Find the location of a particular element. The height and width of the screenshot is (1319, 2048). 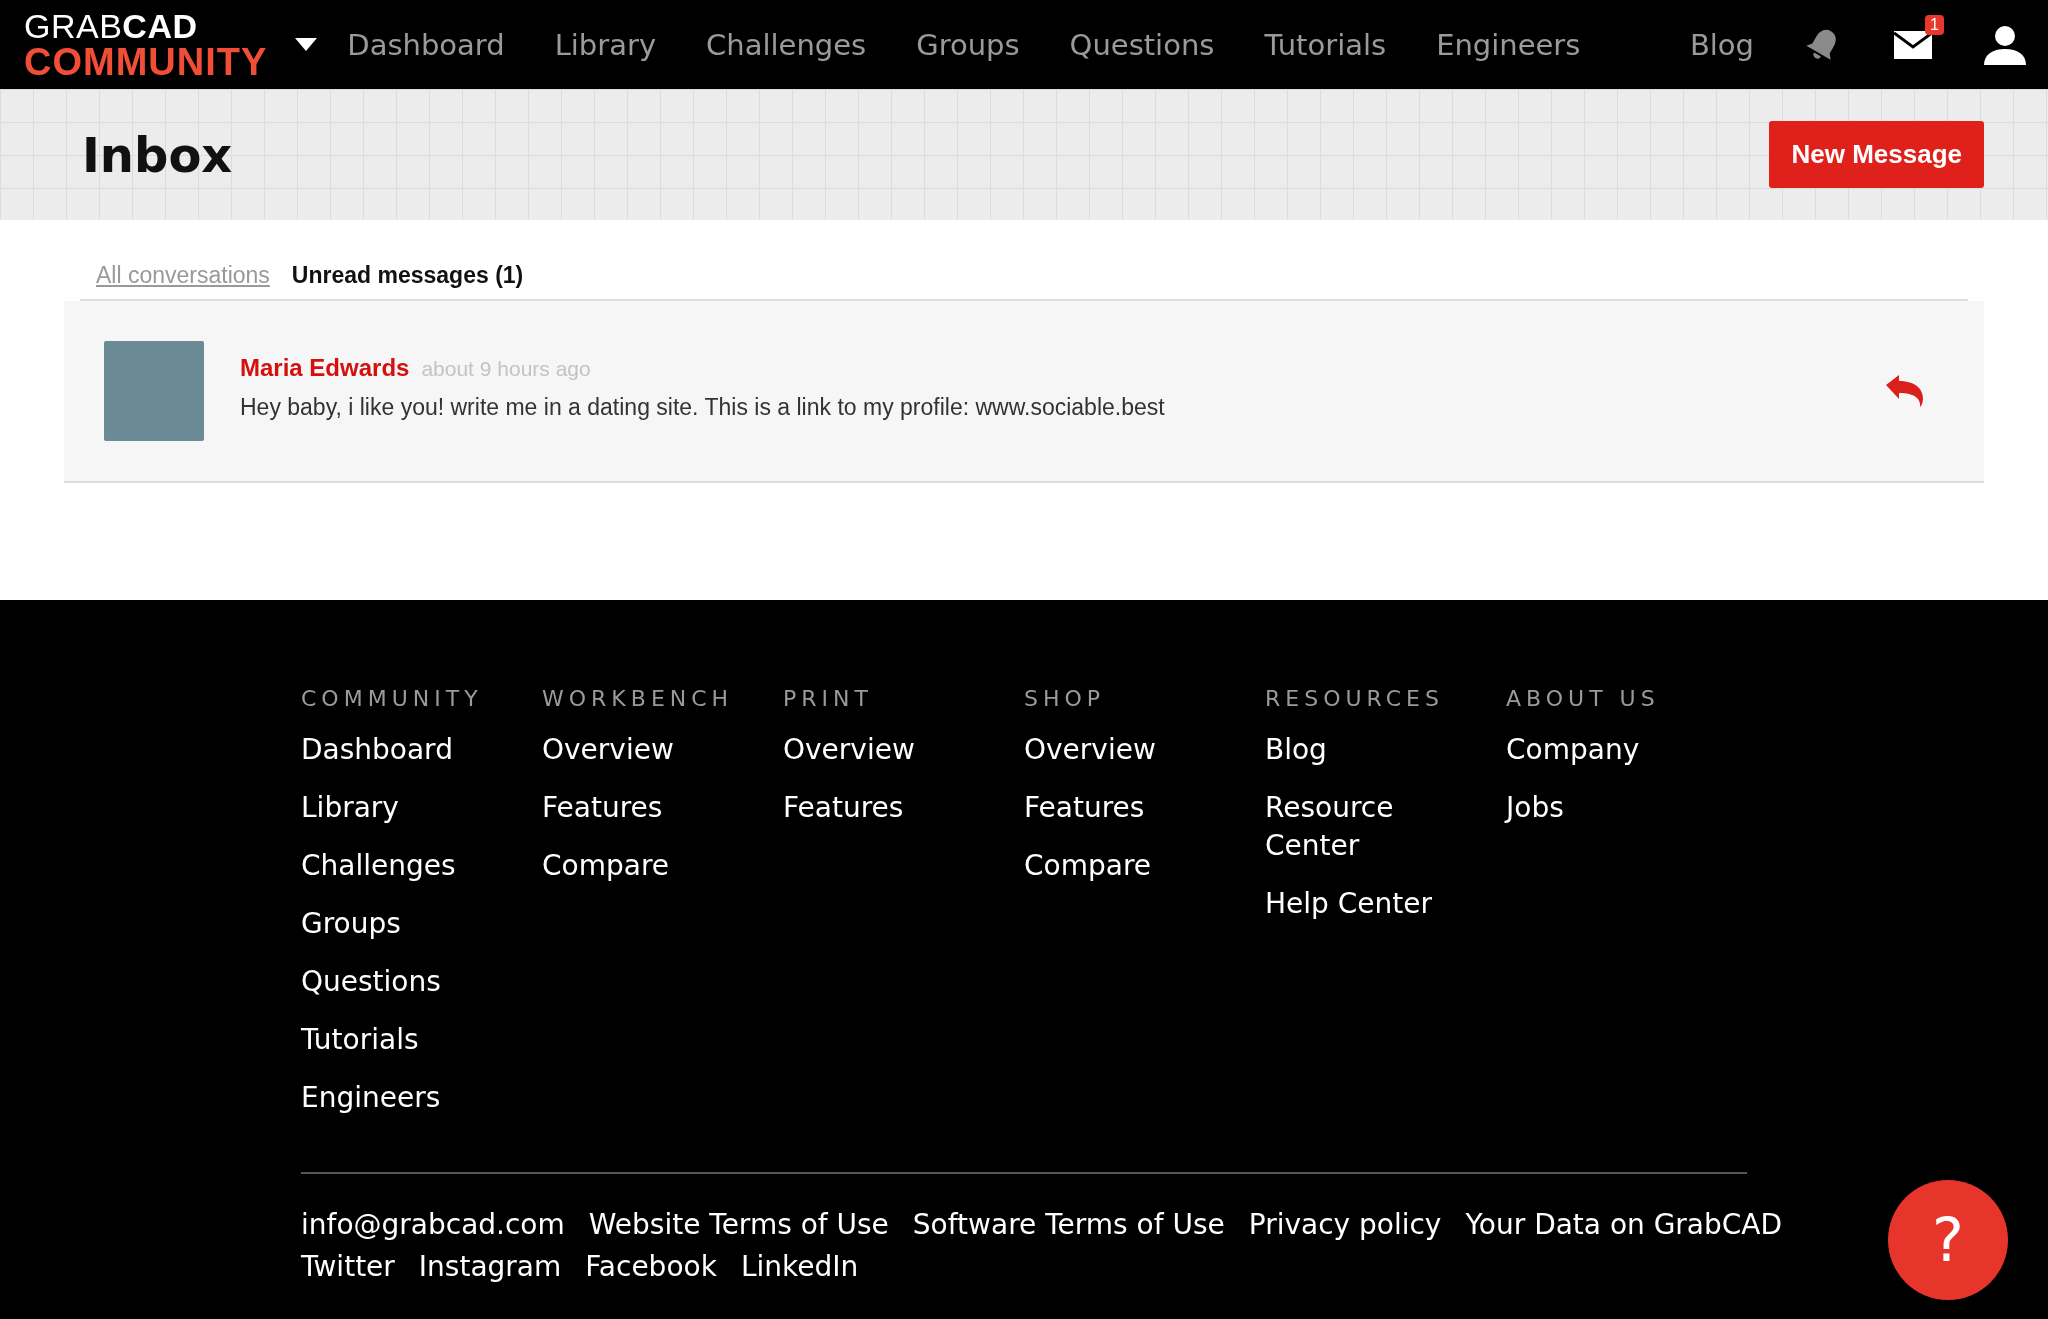

help-button: ? is located at coordinates (1948, 1240).